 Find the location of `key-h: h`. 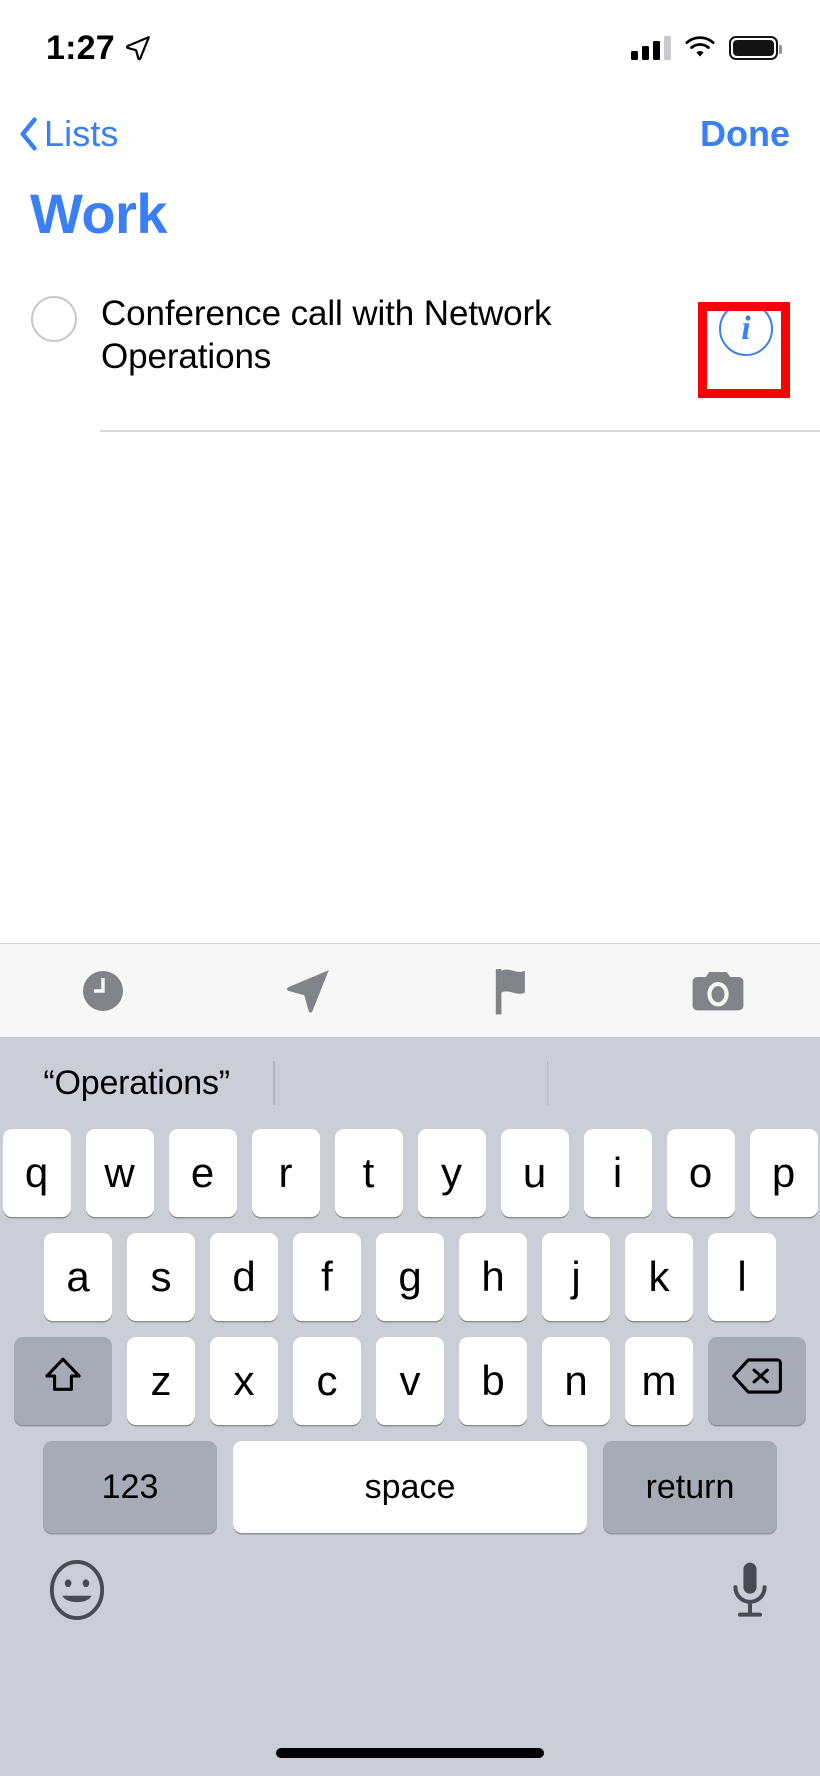

key-h: h is located at coordinates (493, 1277).